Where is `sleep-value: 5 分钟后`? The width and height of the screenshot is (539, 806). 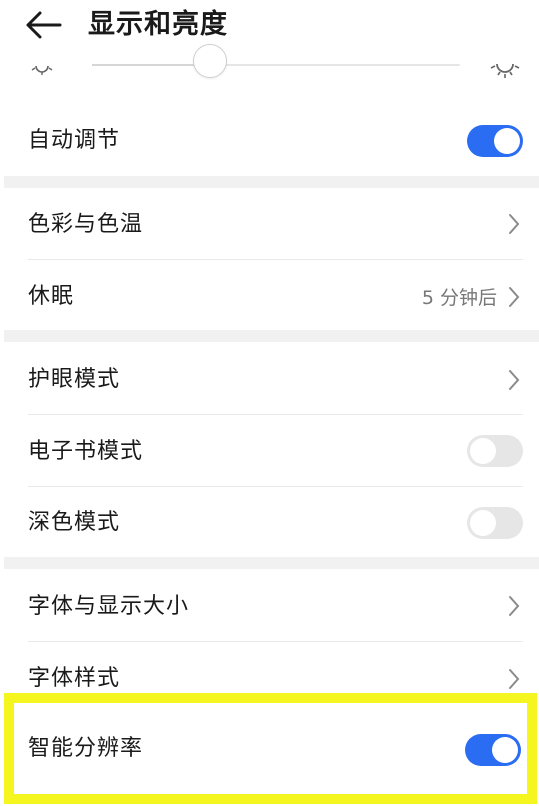 sleep-value: 5 分钟后 is located at coordinates (459, 298).